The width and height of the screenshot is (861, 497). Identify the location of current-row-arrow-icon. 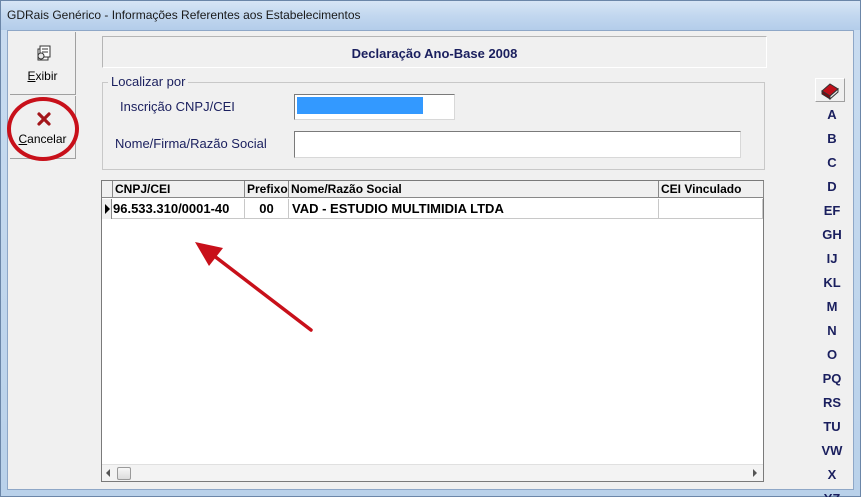
(107, 209).